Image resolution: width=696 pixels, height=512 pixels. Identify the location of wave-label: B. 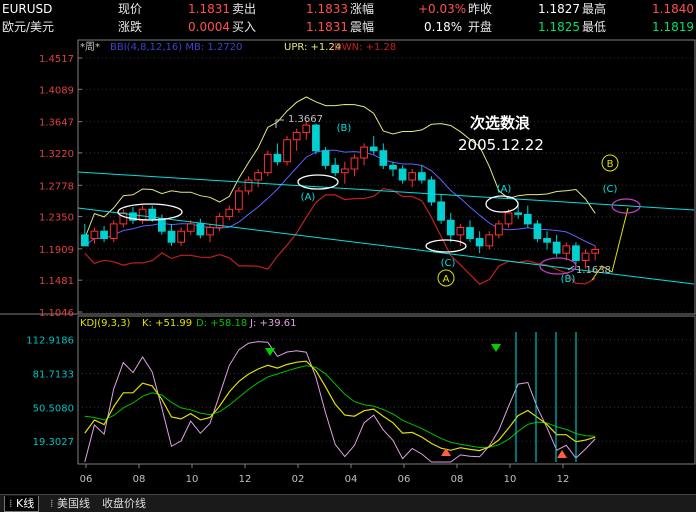
(610, 164).